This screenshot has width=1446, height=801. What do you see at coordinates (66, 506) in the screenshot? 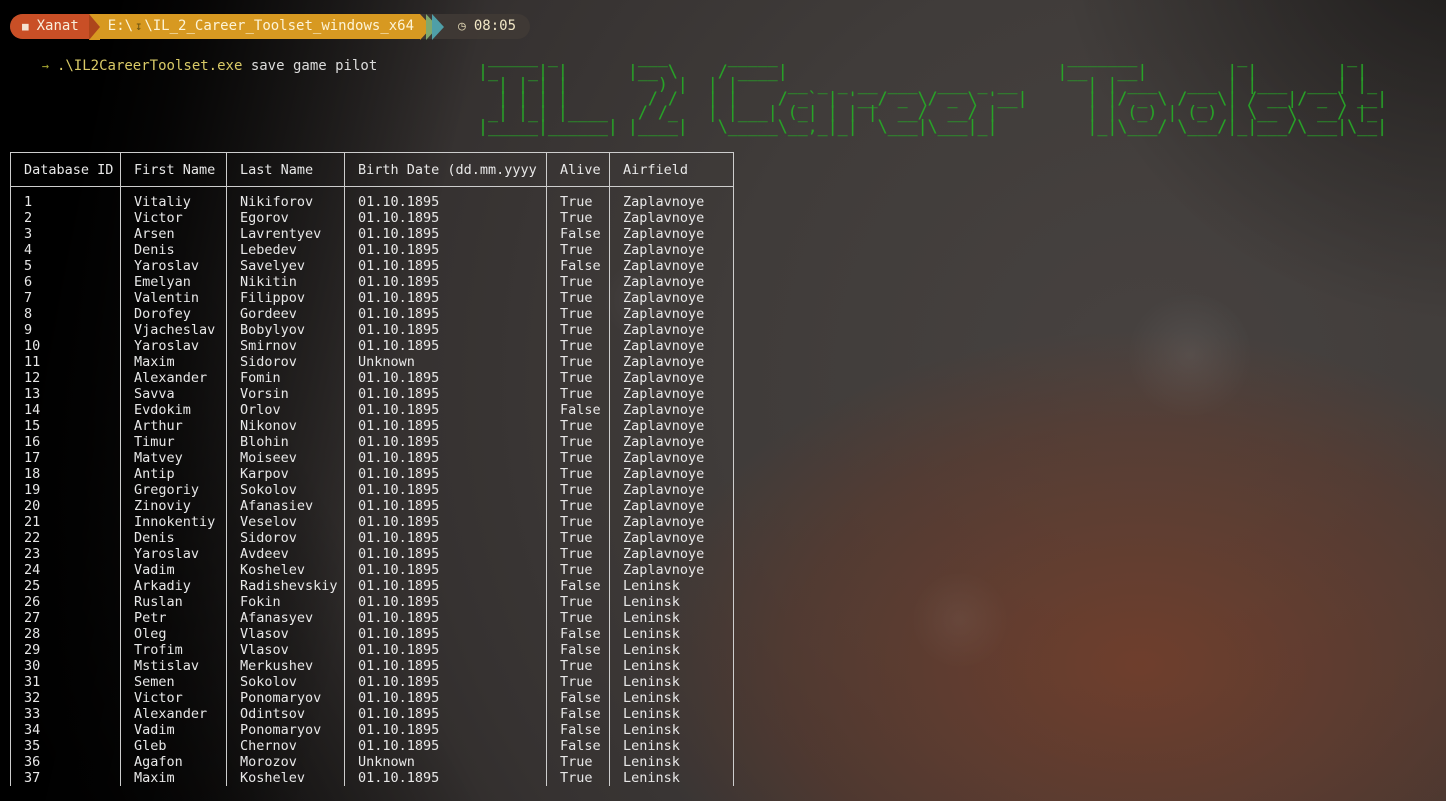
I see `table-cell: 20` at bounding box center [66, 506].